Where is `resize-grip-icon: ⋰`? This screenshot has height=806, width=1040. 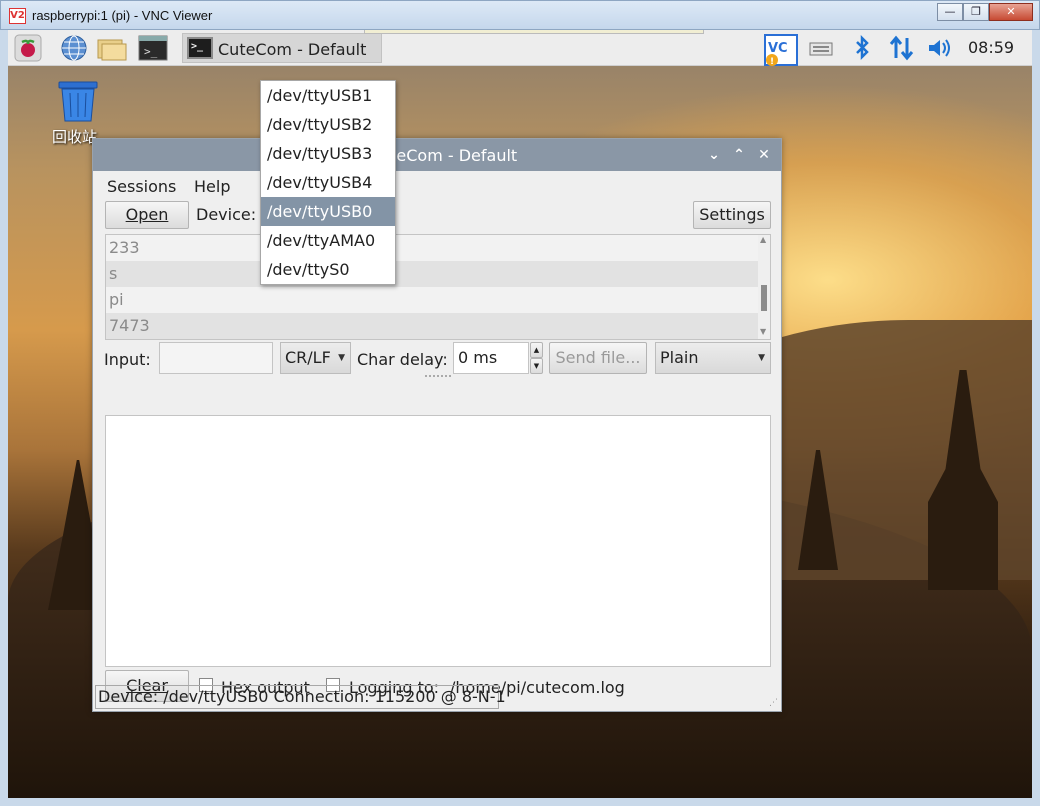
resize-grip-icon: ⋰ is located at coordinates (773, 703).